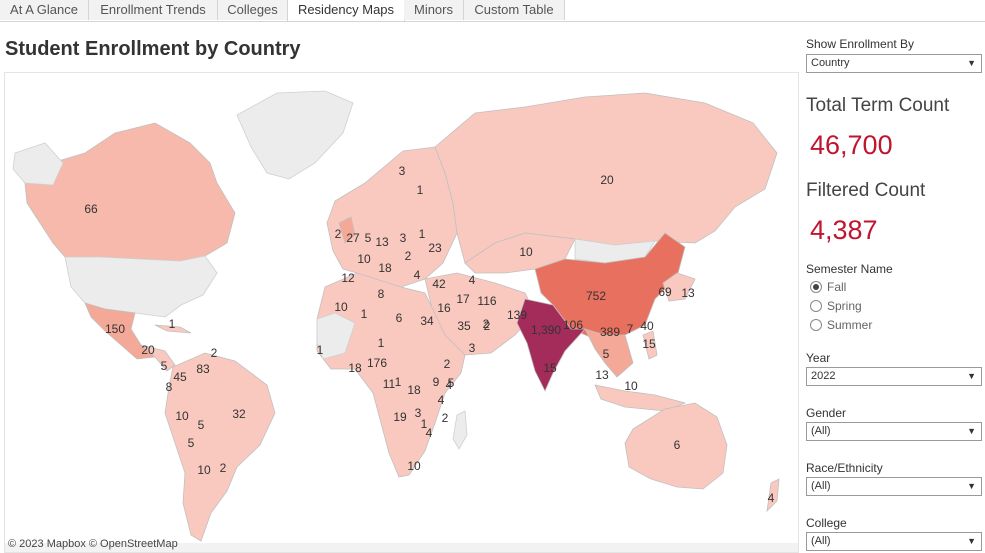 Image resolution: width=985 pixels, height=553 pixels. Describe the element at coordinates (93, 544) in the screenshot. I see `map-credit: © 2023 Mapbox © OpenStreetMap` at that location.